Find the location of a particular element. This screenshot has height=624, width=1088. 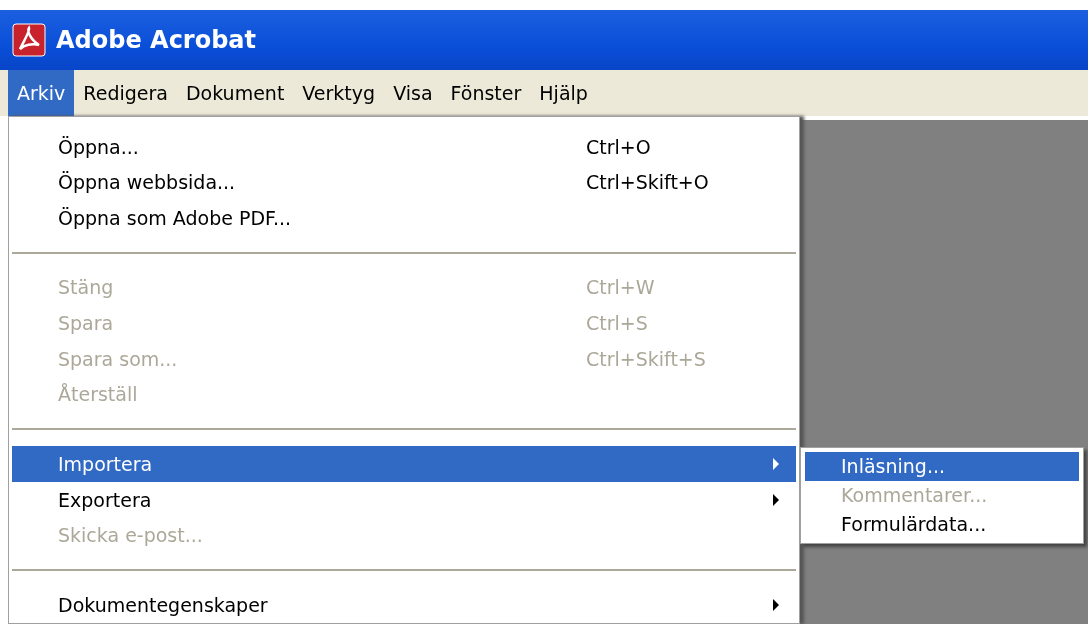

menu-bar-item: Dokument is located at coordinates (235, 93).